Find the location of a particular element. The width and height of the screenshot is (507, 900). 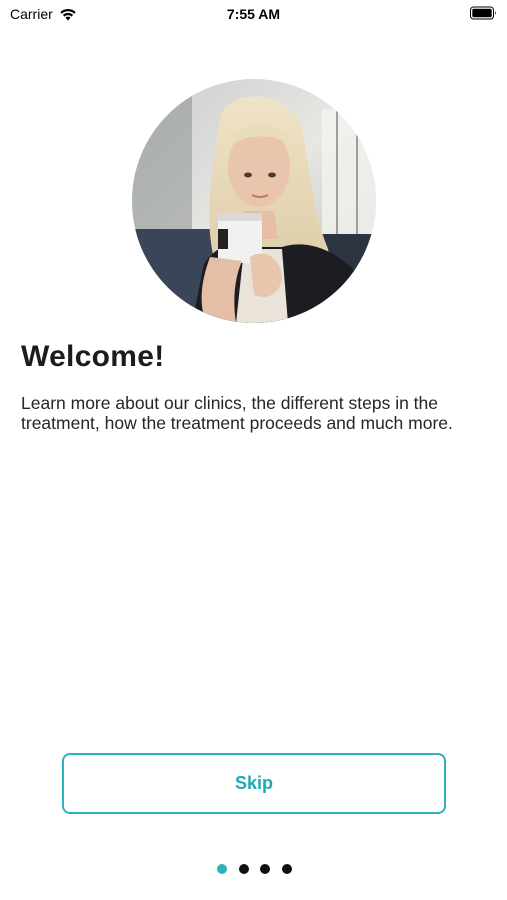

status-time: 7:55 AM is located at coordinates (253, 14).